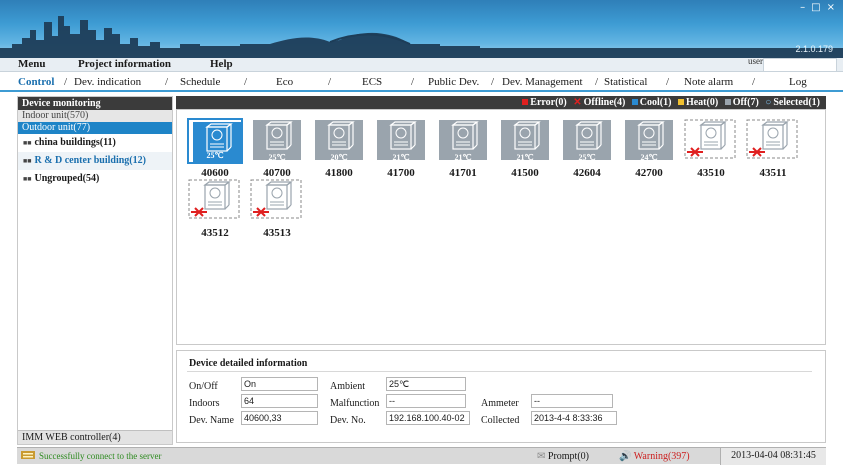  I want to click on sidebar-group-ungrouped: ■■ Ungrouped(54), so click(95, 179).